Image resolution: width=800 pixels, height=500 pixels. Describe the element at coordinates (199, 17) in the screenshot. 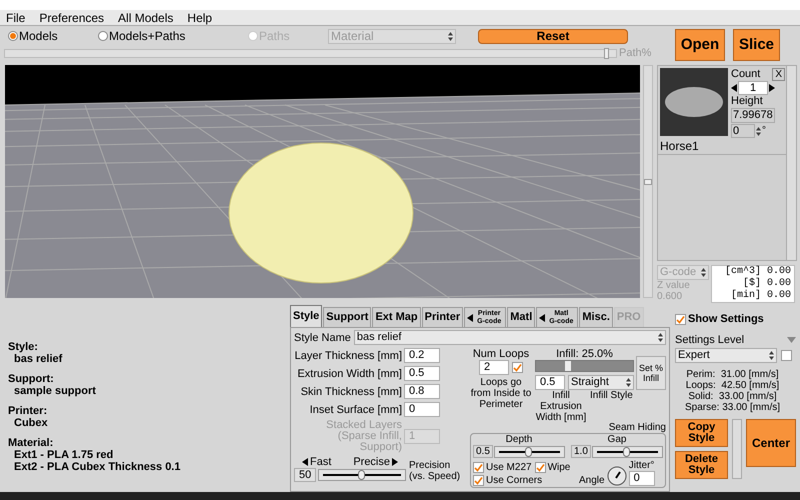

I see `menu-item: Help` at that location.